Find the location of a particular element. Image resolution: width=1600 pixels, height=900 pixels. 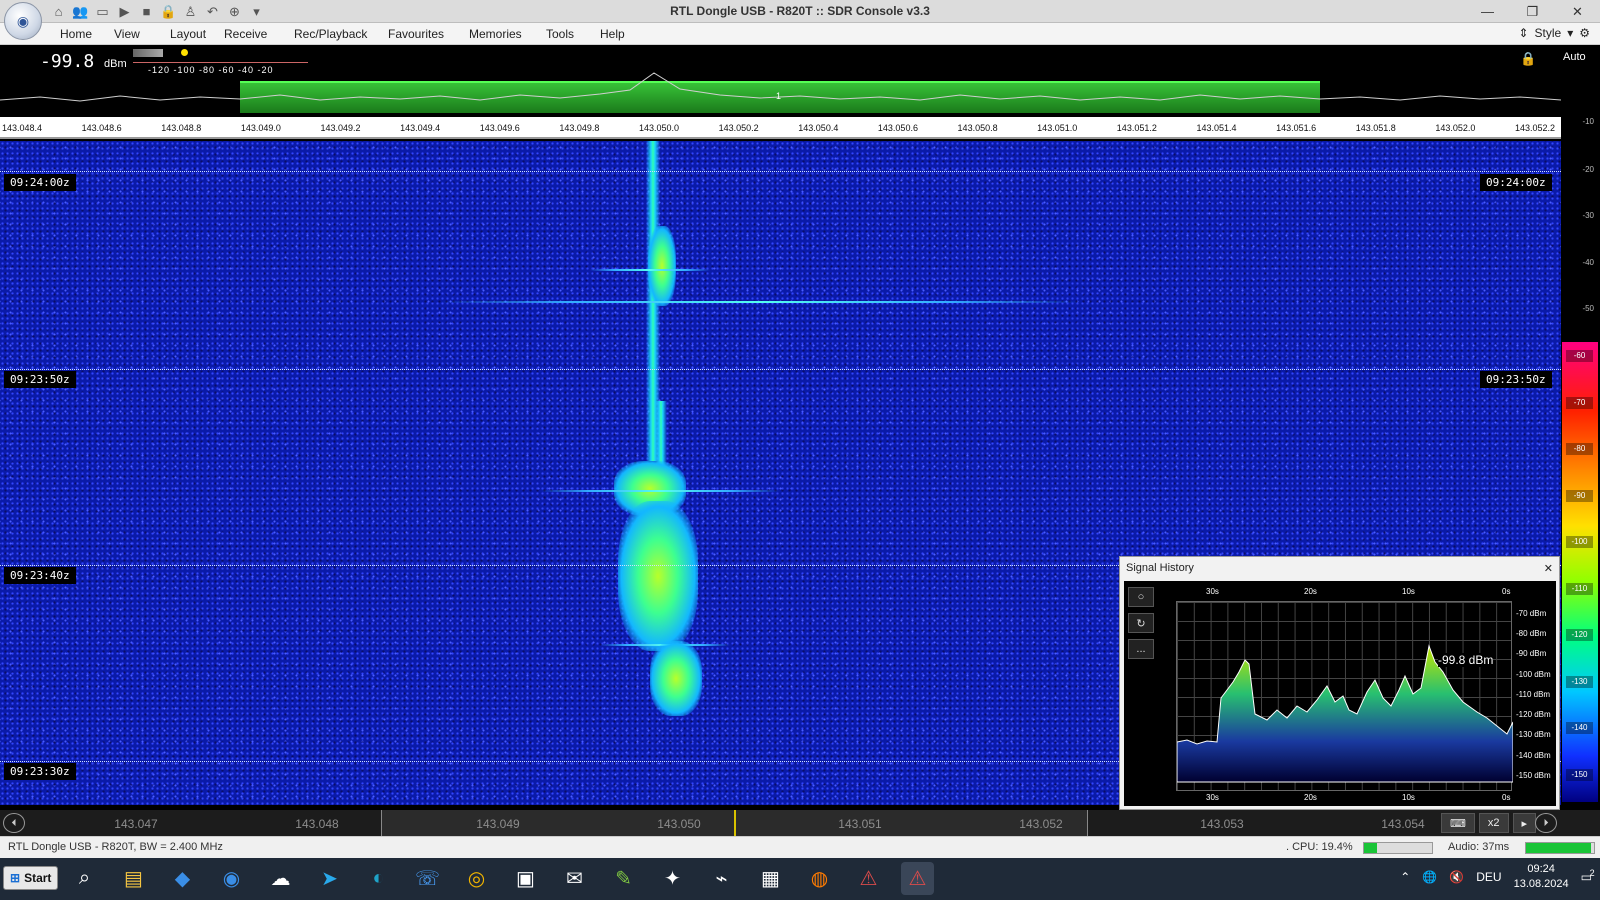

record-button: ○ is located at coordinates (1141, 597).